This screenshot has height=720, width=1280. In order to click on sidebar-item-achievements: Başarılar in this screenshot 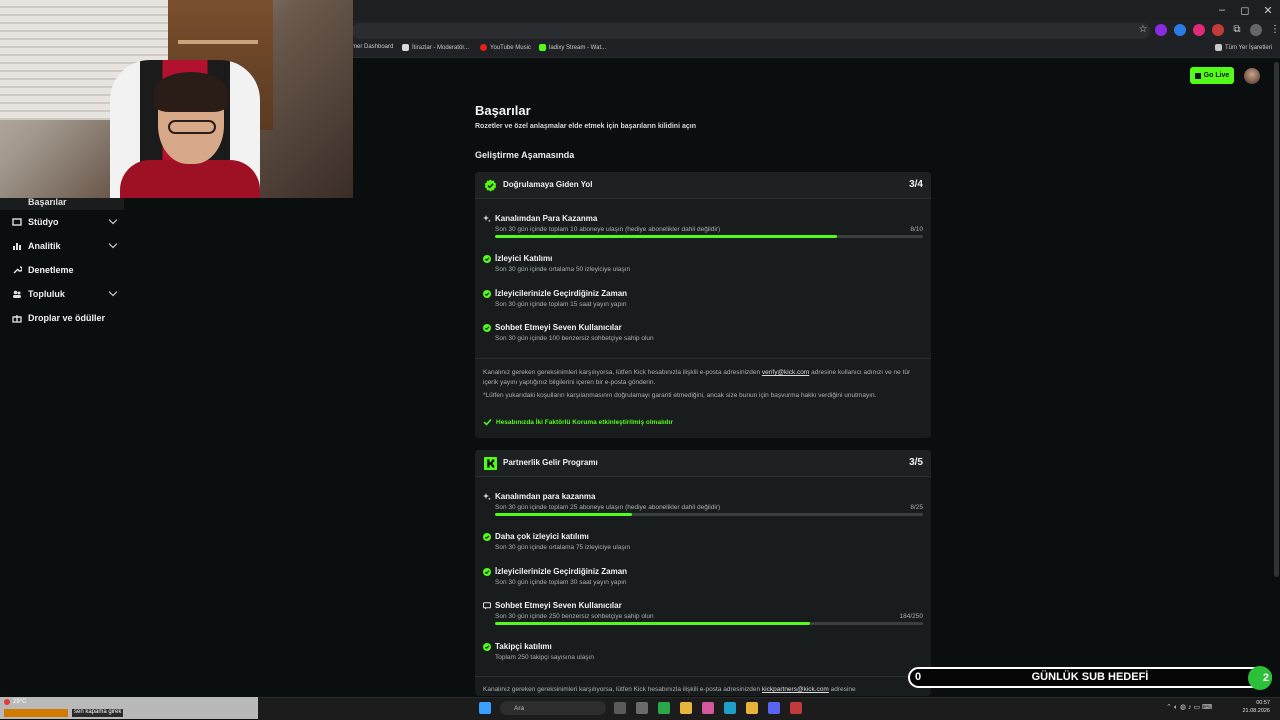, I will do `click(62, 203)`.